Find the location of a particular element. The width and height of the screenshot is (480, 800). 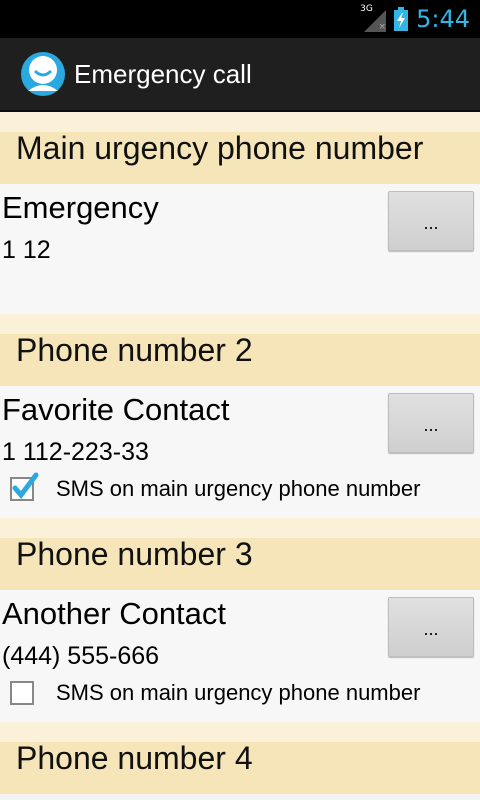

contact-number: 1 12 is located at coordinates (26, 250).